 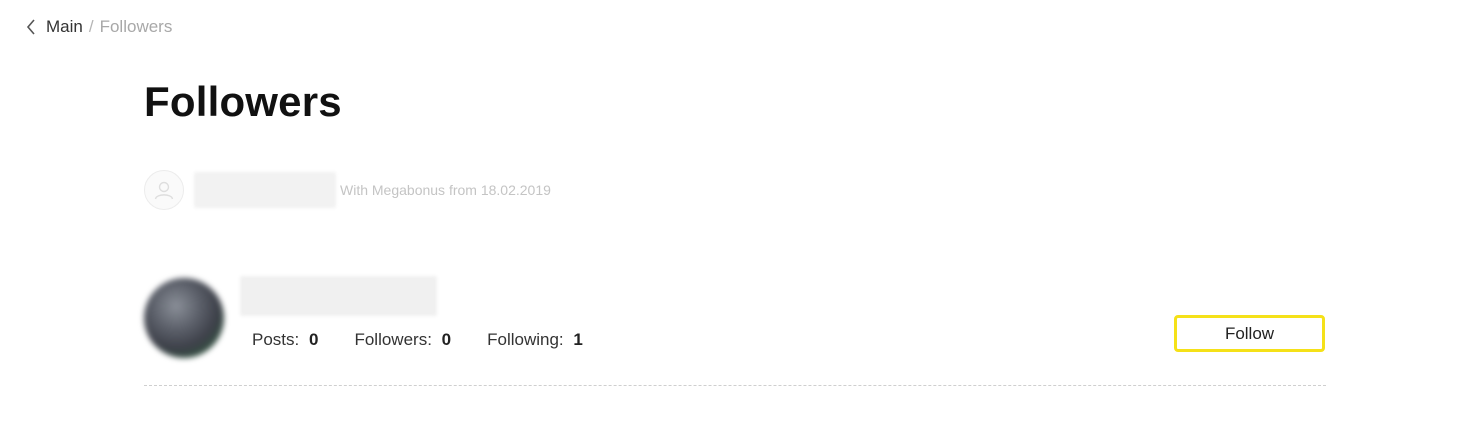 What do you see at coordinates (31, 27) in the screenshot?
I see `chevron-left-icon` at bounding box center [31, 27].